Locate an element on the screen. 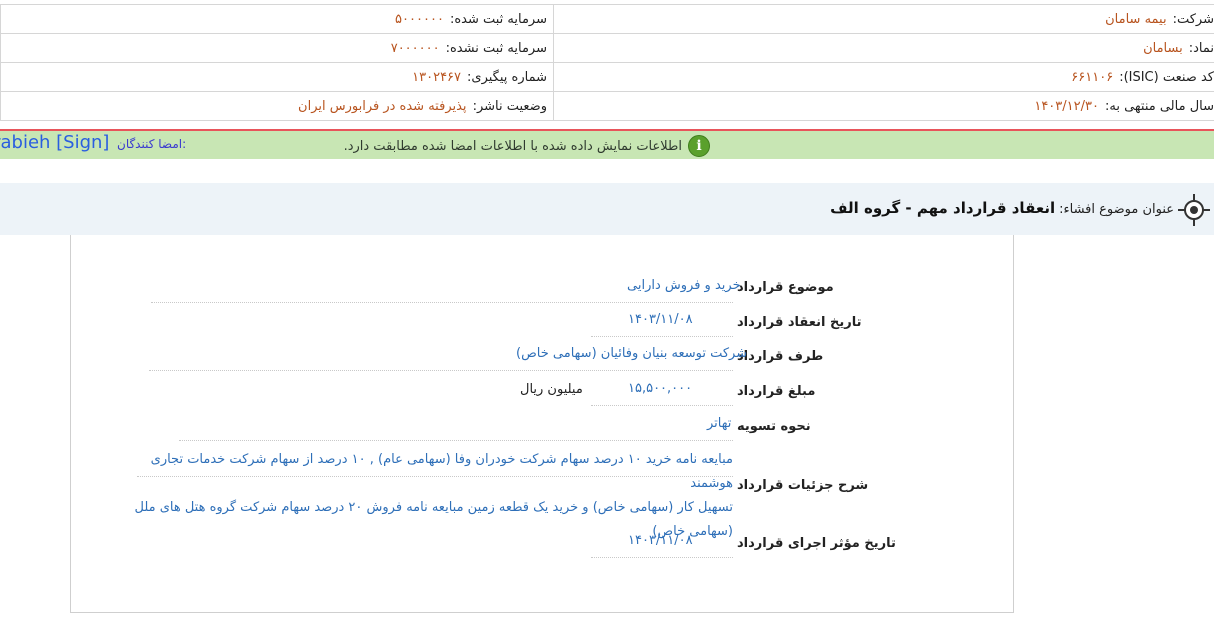 This screenshot has height=627, width=1214. signers-label: امضا کنندگان: is located at coordinates (152, 144).